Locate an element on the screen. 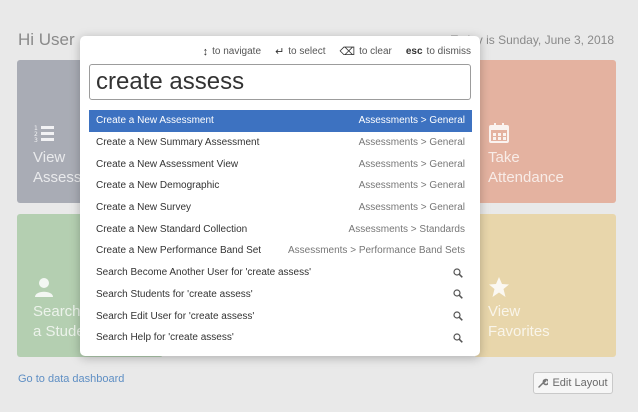 This screenshot has width=638, height=412. edit-layout-label: Edit Layout is located at coordinates (580, 383).